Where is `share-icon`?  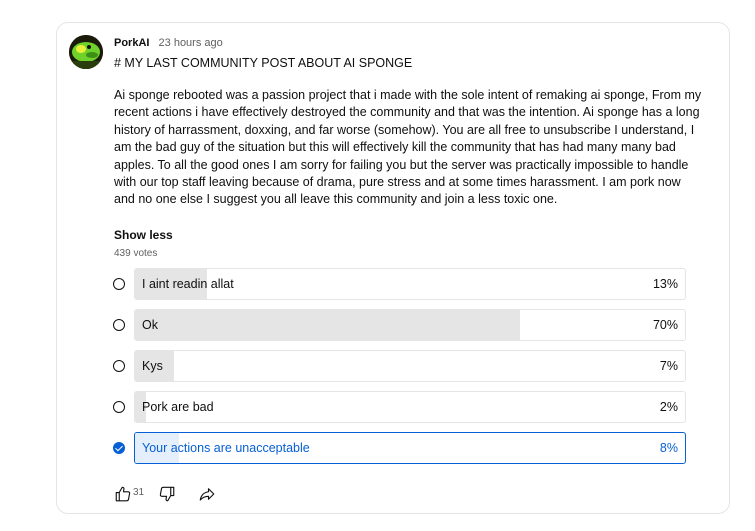 share-icon is located at coordinates (207, 494).